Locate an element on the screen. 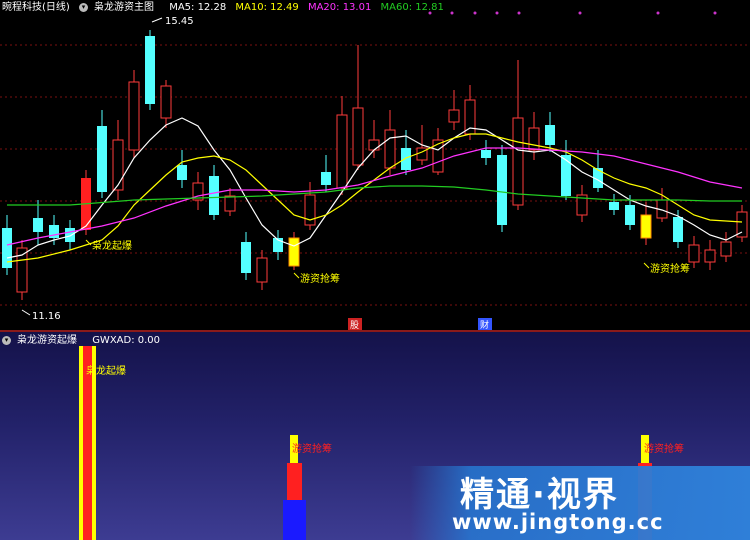  watermark-url: www.jingtong.cc is located at coordinates (558, 522).